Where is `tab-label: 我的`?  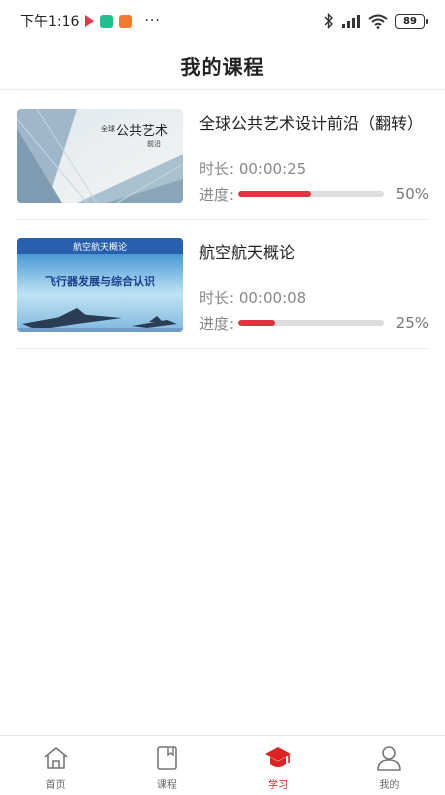
tab-label: 我的 is located at coordinates (389, 785).